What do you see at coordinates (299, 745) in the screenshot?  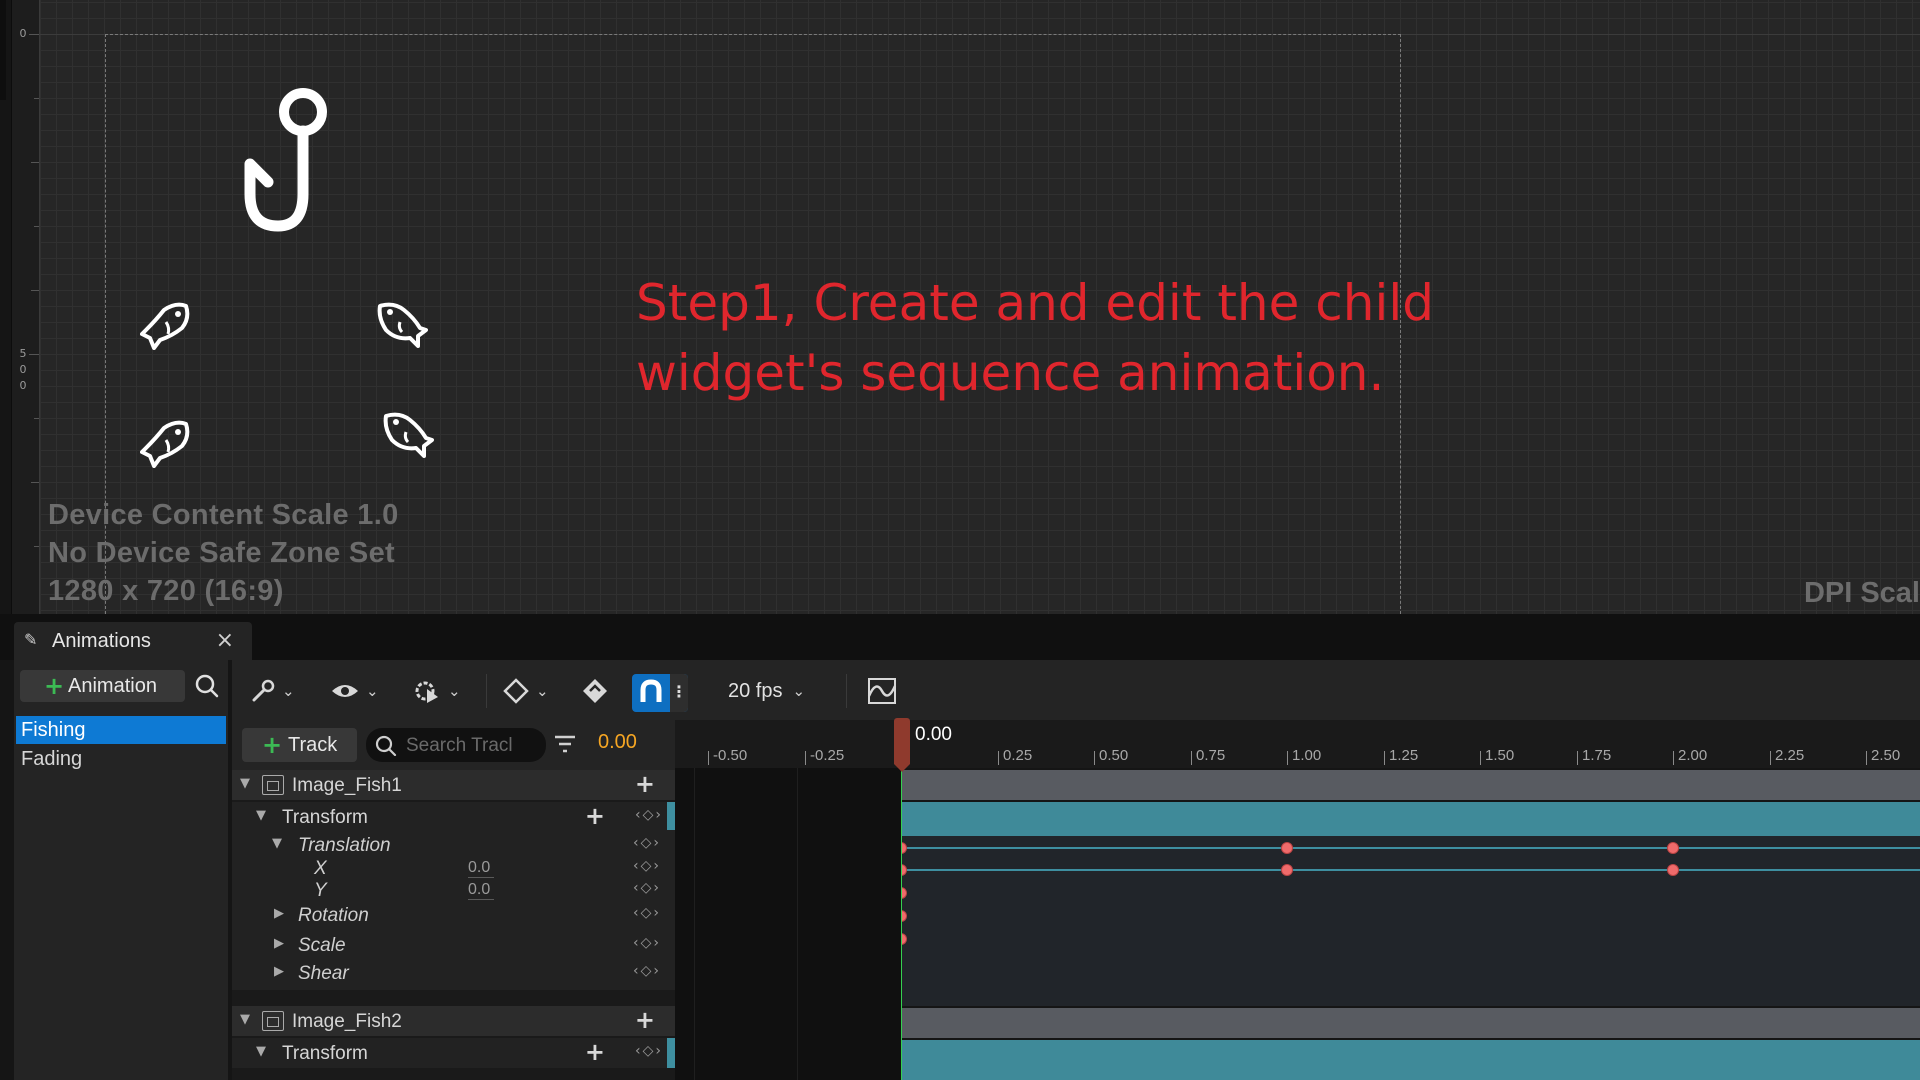 I see `add-track-button: + Track` at bounding box center [299, 745].